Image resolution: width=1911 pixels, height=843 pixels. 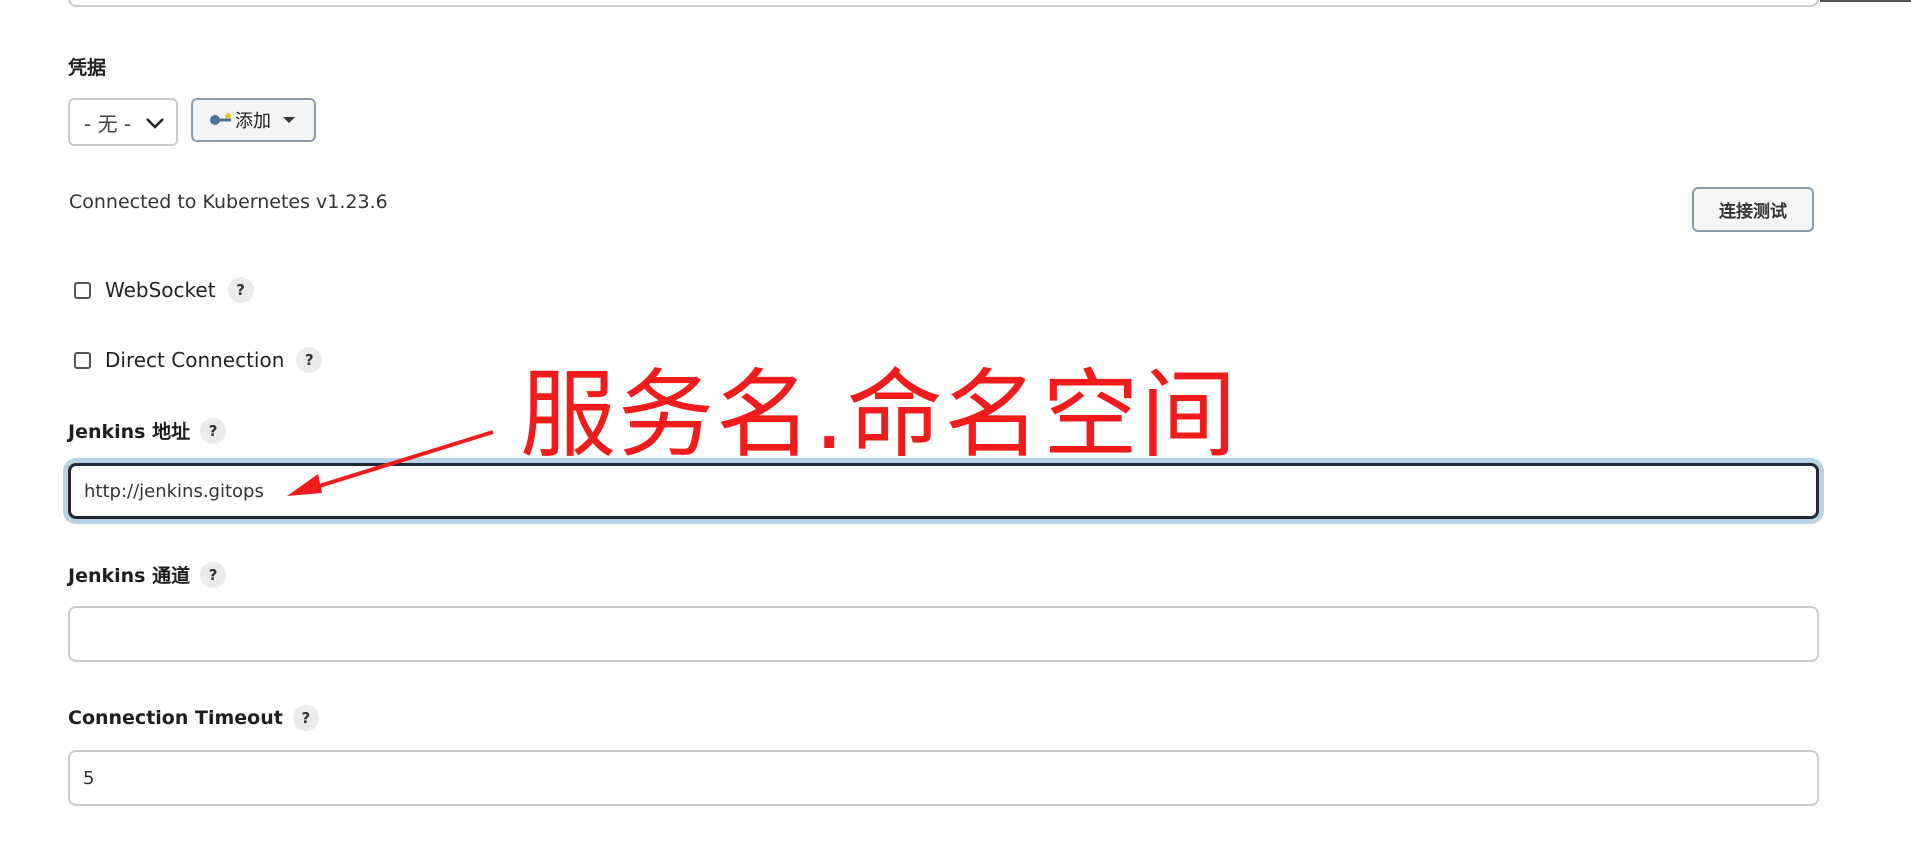 I want to click on websocket-checkbox, so click(x=82, y=290).